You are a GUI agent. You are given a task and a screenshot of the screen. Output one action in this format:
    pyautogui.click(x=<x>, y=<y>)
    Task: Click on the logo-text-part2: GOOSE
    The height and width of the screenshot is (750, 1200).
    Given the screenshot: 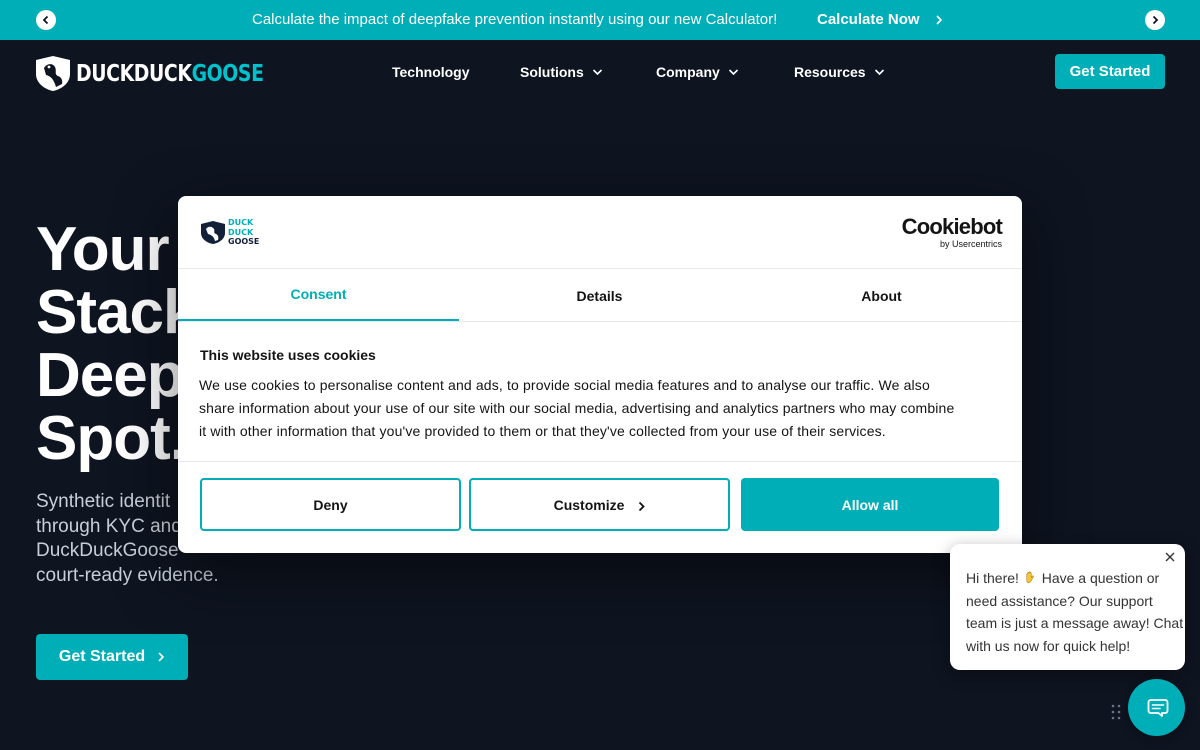 What is the action you would take?
    pyautogui.click(x=227, y=74)
    